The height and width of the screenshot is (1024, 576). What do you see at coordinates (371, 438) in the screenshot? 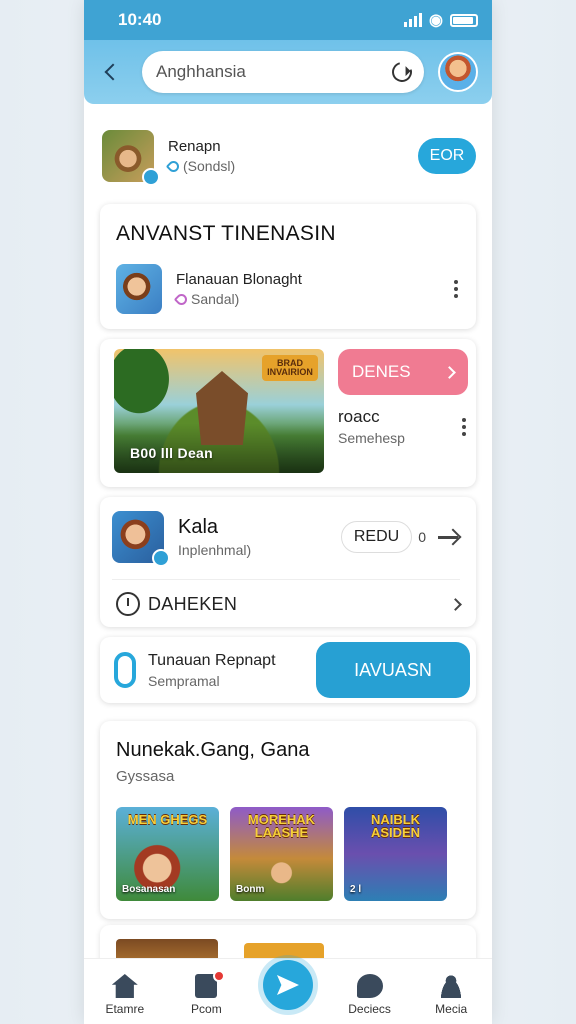
I see `featured-subtitle: Semehesp` at bounding box center [371, 438].